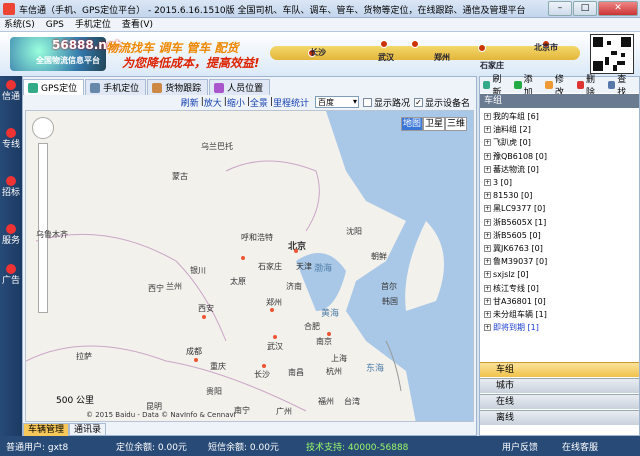 The height and width of the screenshot is (456, 640). What do you see at coordinates (390, 301) in the screenshot?
I see `map-label: 韩国` at bounding box center [390, 301].